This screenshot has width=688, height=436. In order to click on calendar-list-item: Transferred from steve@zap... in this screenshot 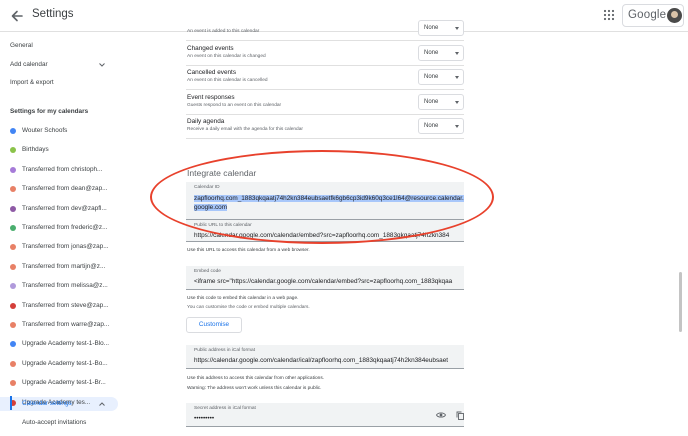, I will do `click(59, 307)`.